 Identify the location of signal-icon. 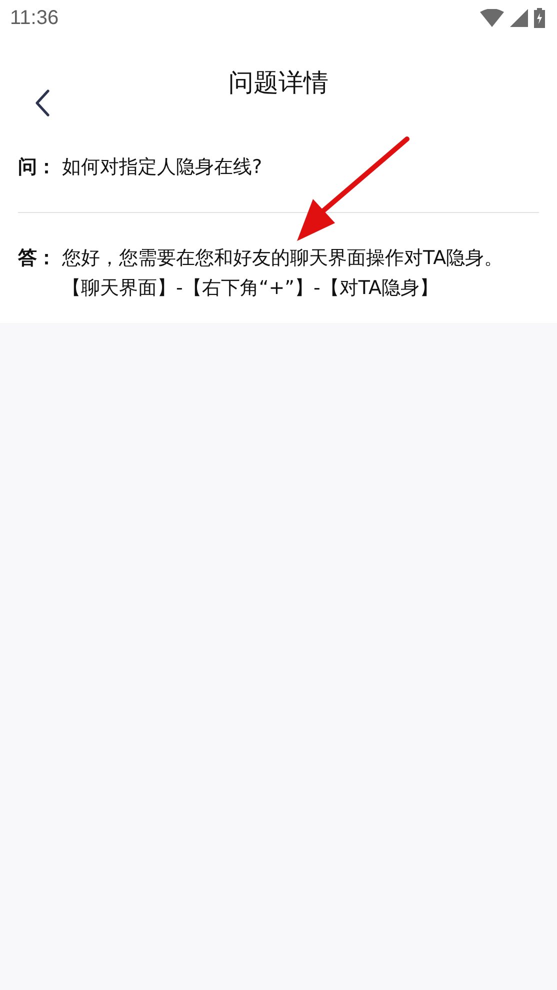
(519, 18).